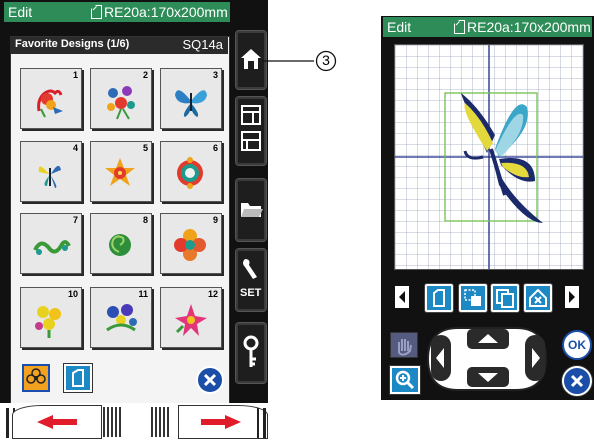 The width and height of the screenshot is (598, 444). I want to click on design-number: 1, so click(75, 75).